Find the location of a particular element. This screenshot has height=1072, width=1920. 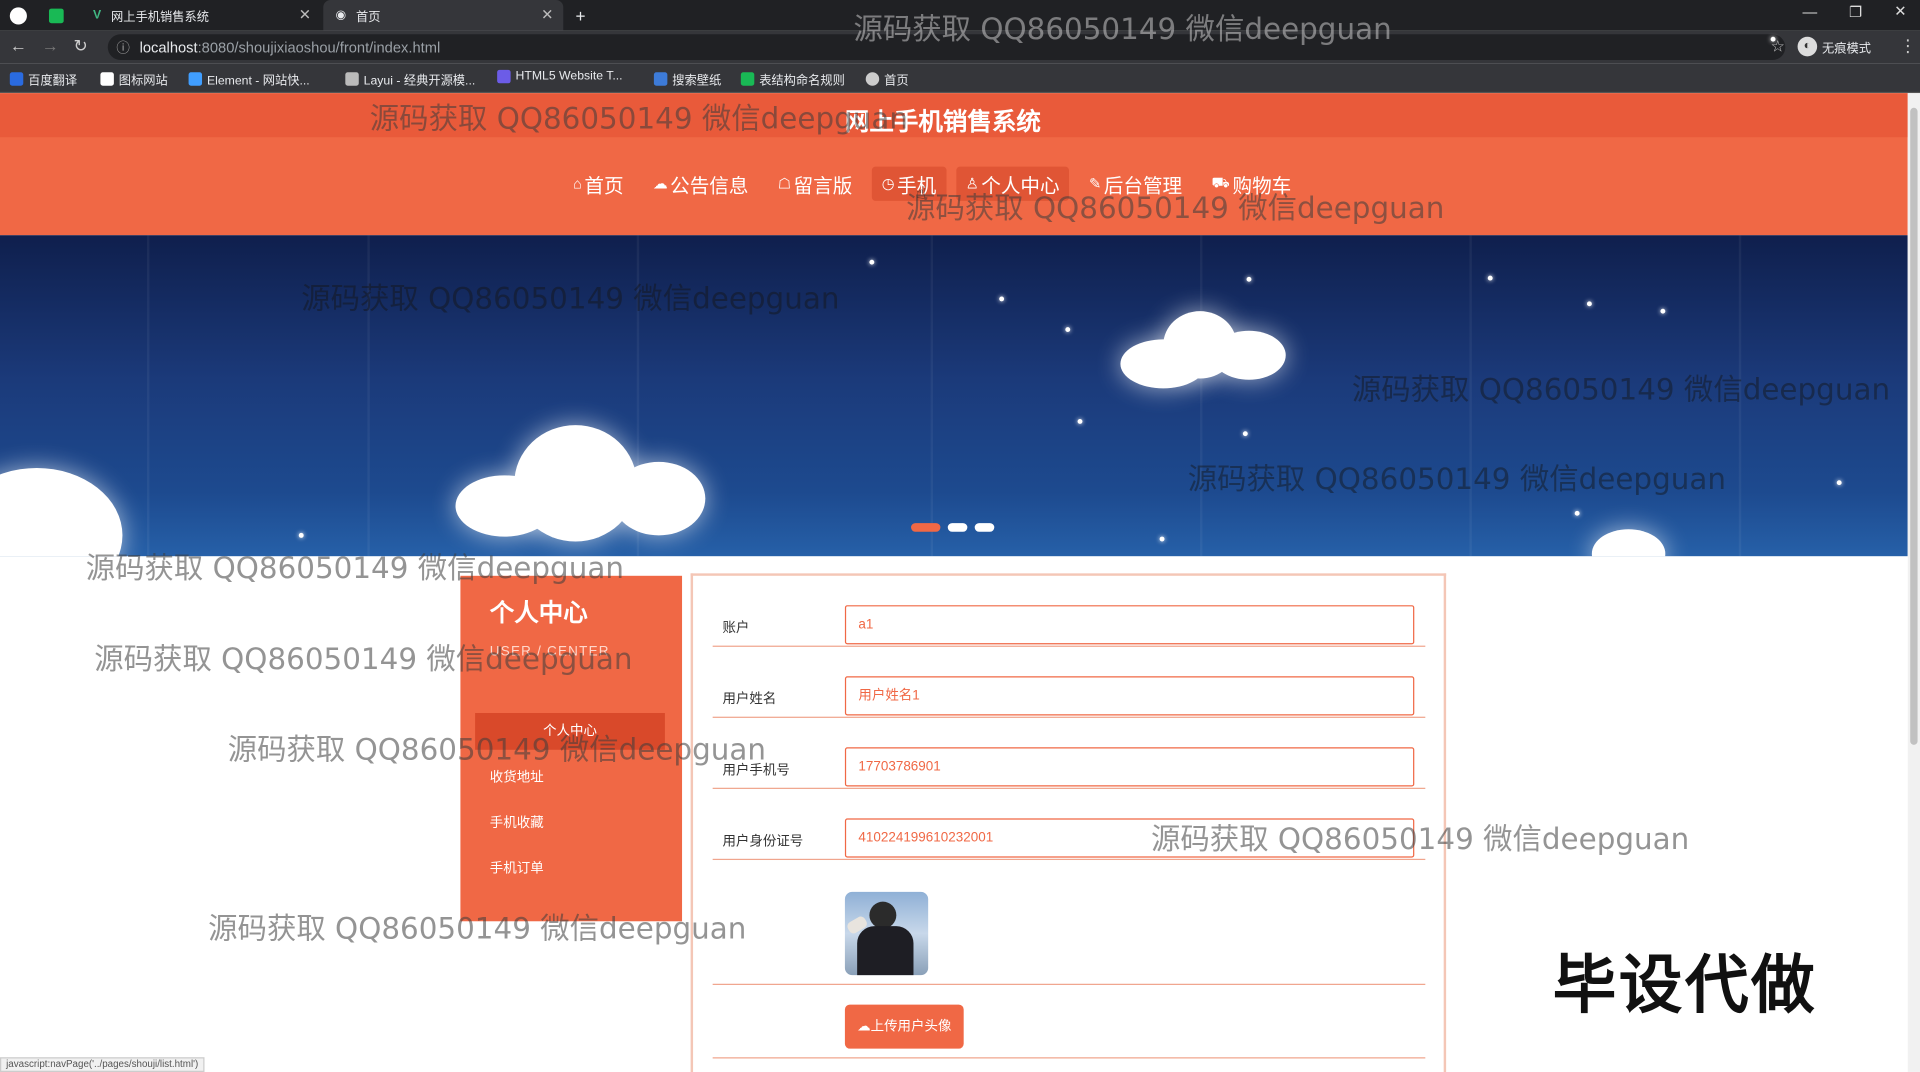

bookmark-item: 首页 is located at coordinates (887, 79).